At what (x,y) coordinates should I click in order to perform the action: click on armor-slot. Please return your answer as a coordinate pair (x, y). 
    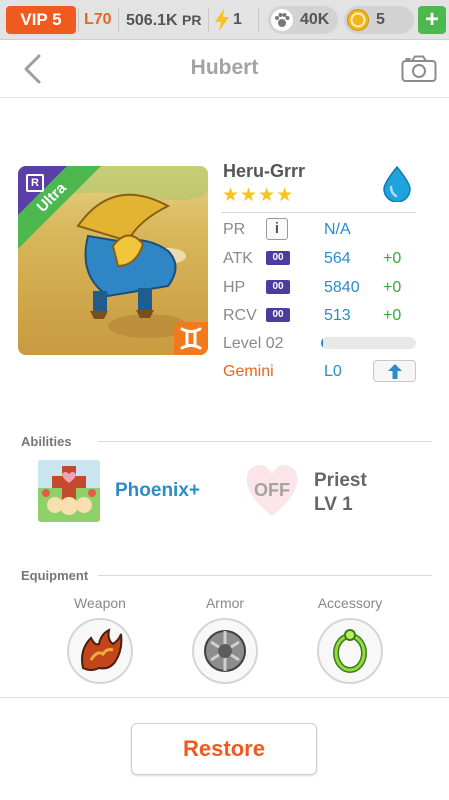
    Looking at the image, I should click on (225, 651).